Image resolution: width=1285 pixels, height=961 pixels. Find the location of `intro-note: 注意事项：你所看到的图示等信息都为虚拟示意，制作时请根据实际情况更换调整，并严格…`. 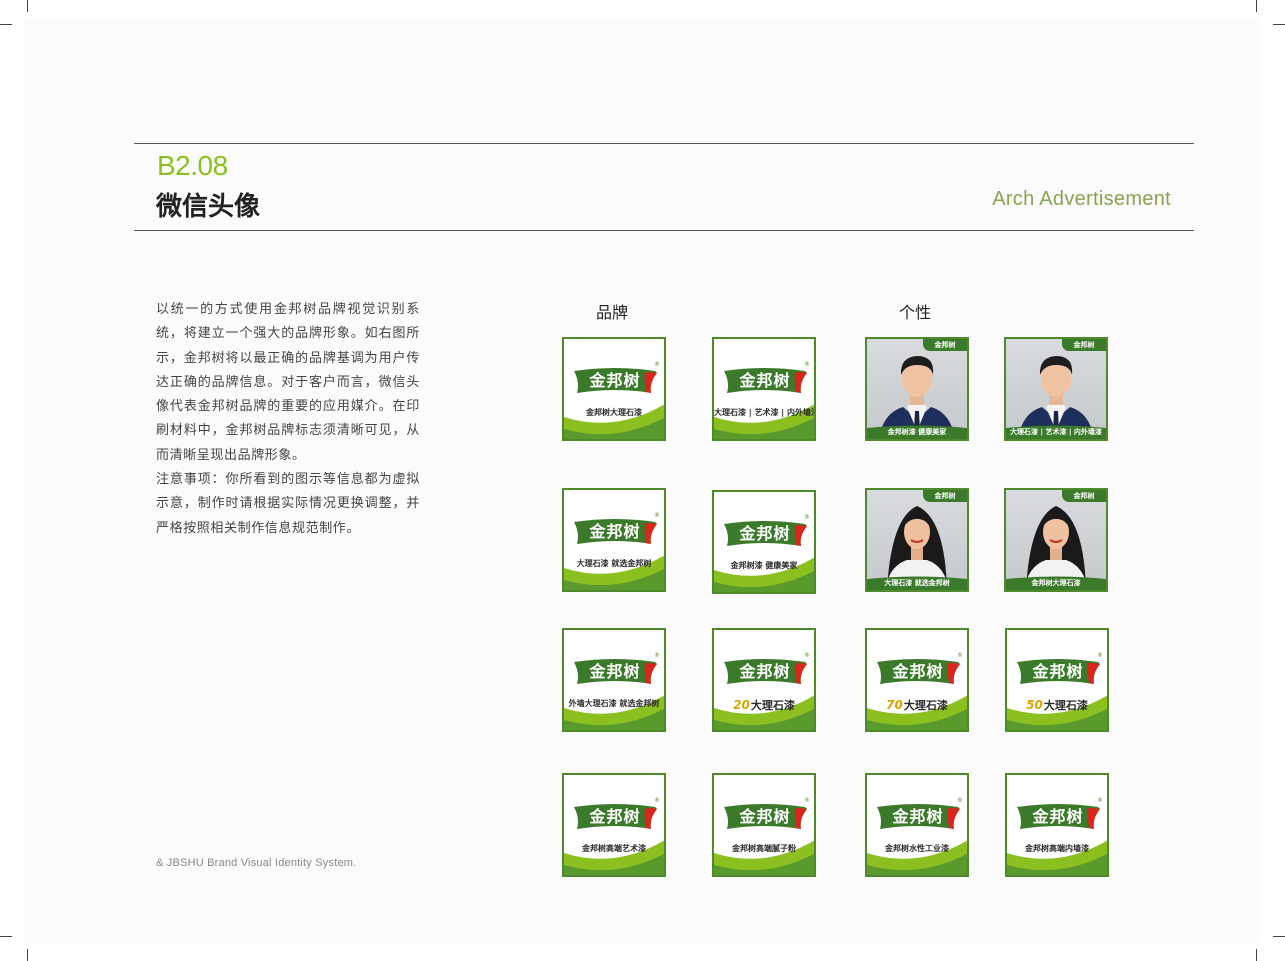

intro-note: 注意事项：你所看到的图示等信息都为虚拟示意，制作时请根据实际情况更换调整，并严格… is located at coordinates (288, 504).